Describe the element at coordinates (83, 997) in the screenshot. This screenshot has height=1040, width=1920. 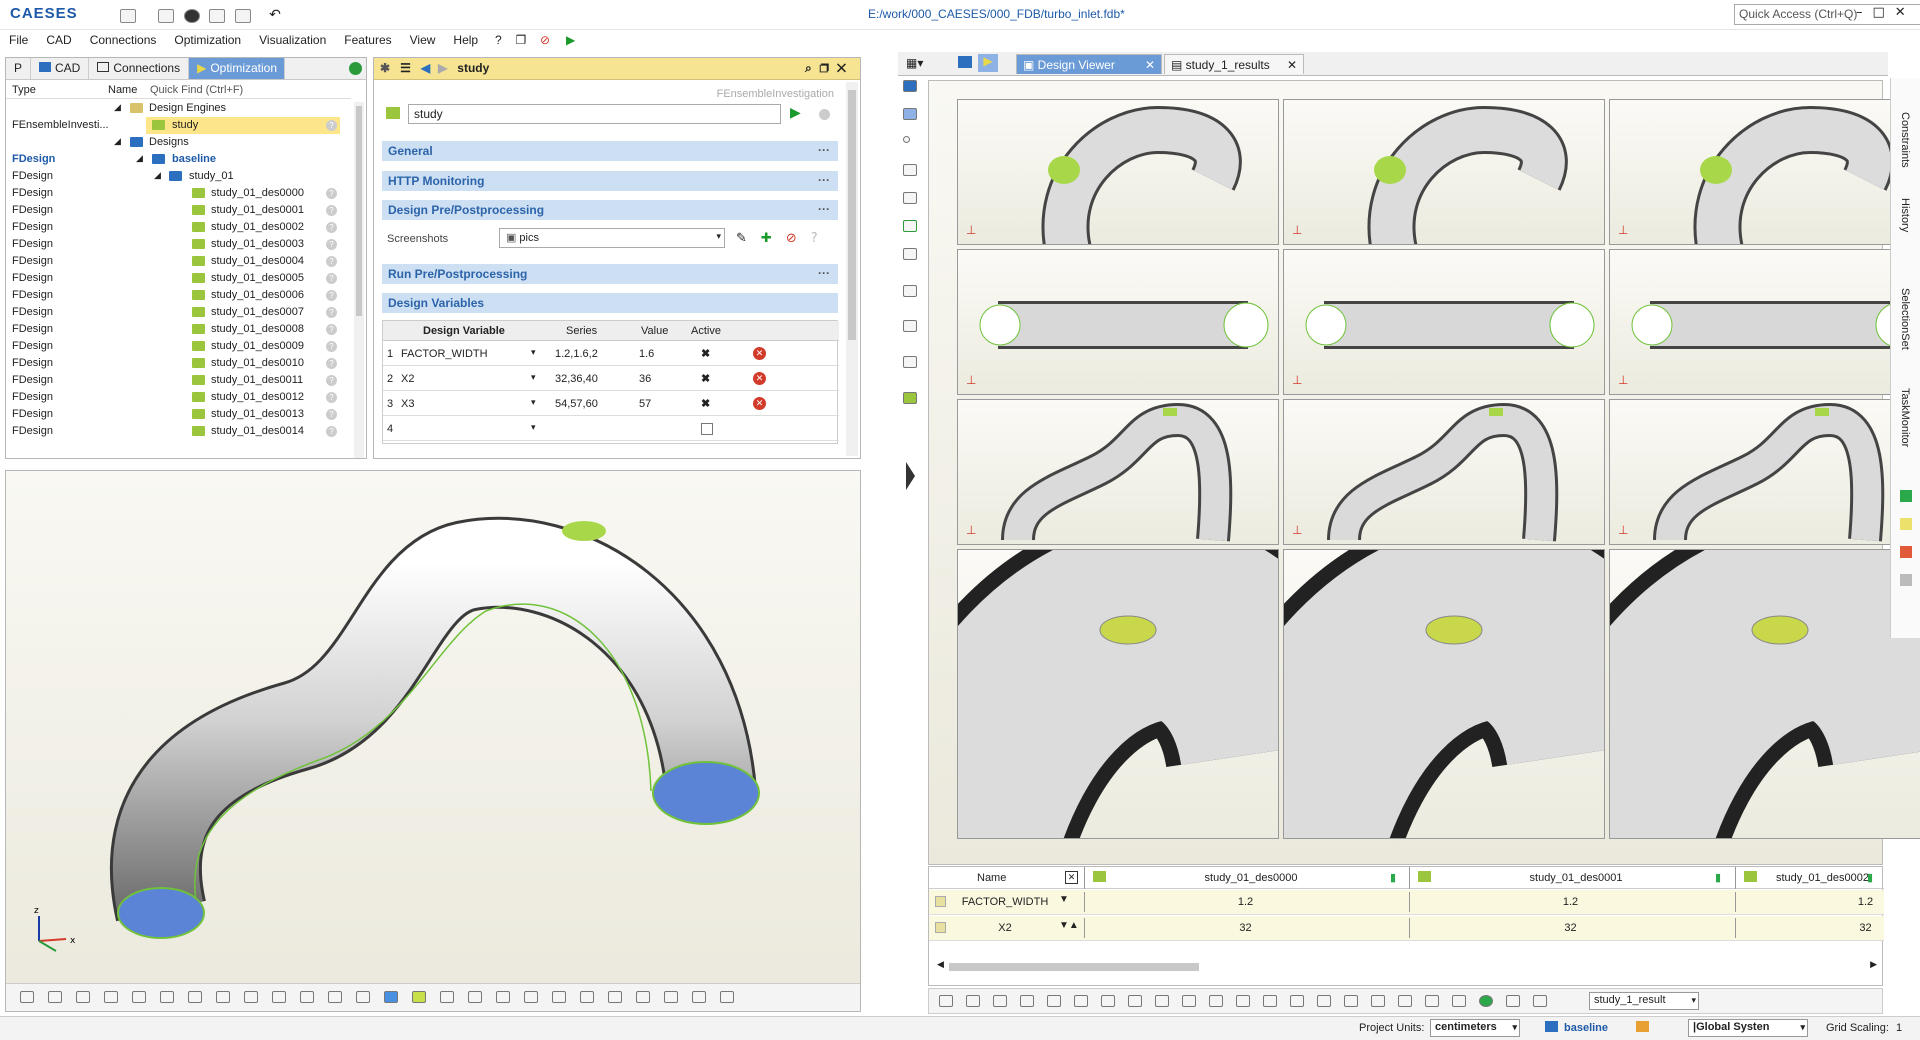
I see `point-icon` at that location.